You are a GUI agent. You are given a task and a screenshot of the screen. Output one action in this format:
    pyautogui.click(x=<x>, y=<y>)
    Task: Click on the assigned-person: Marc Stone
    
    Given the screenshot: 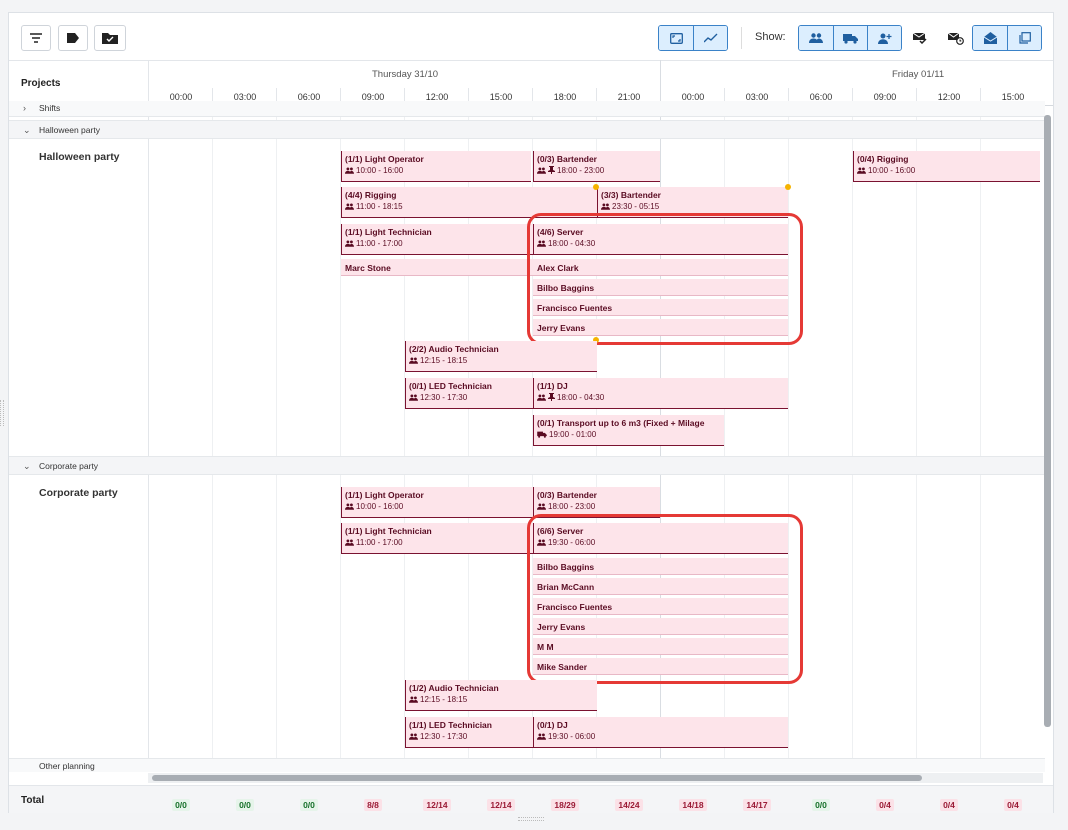 What is the action you would take?
    pyautogui.click(x=437, y=267)
    